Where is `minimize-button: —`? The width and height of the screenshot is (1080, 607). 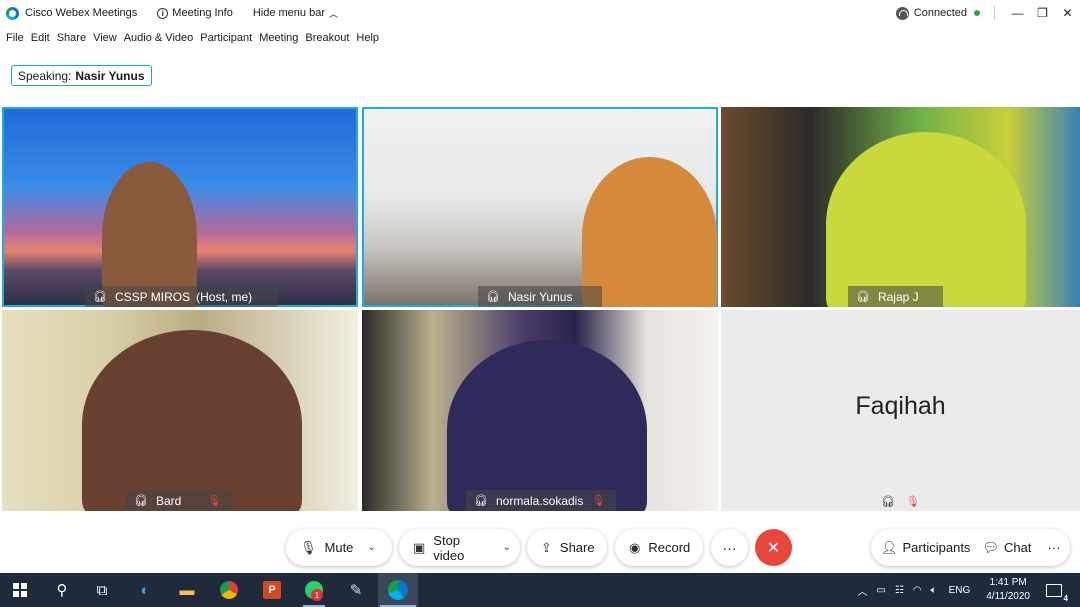
minimize-button: — is located at coordinates (1017, 13).